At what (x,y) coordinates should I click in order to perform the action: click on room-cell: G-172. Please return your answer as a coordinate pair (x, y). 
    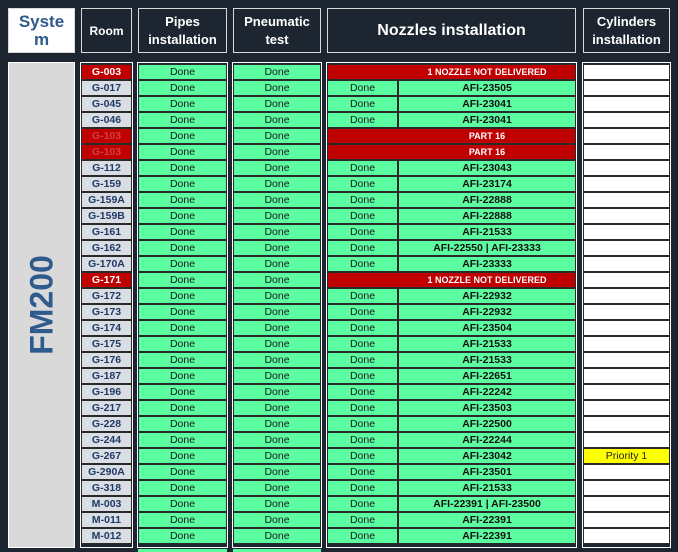
    Looking at the image, I should click on (106, 296).